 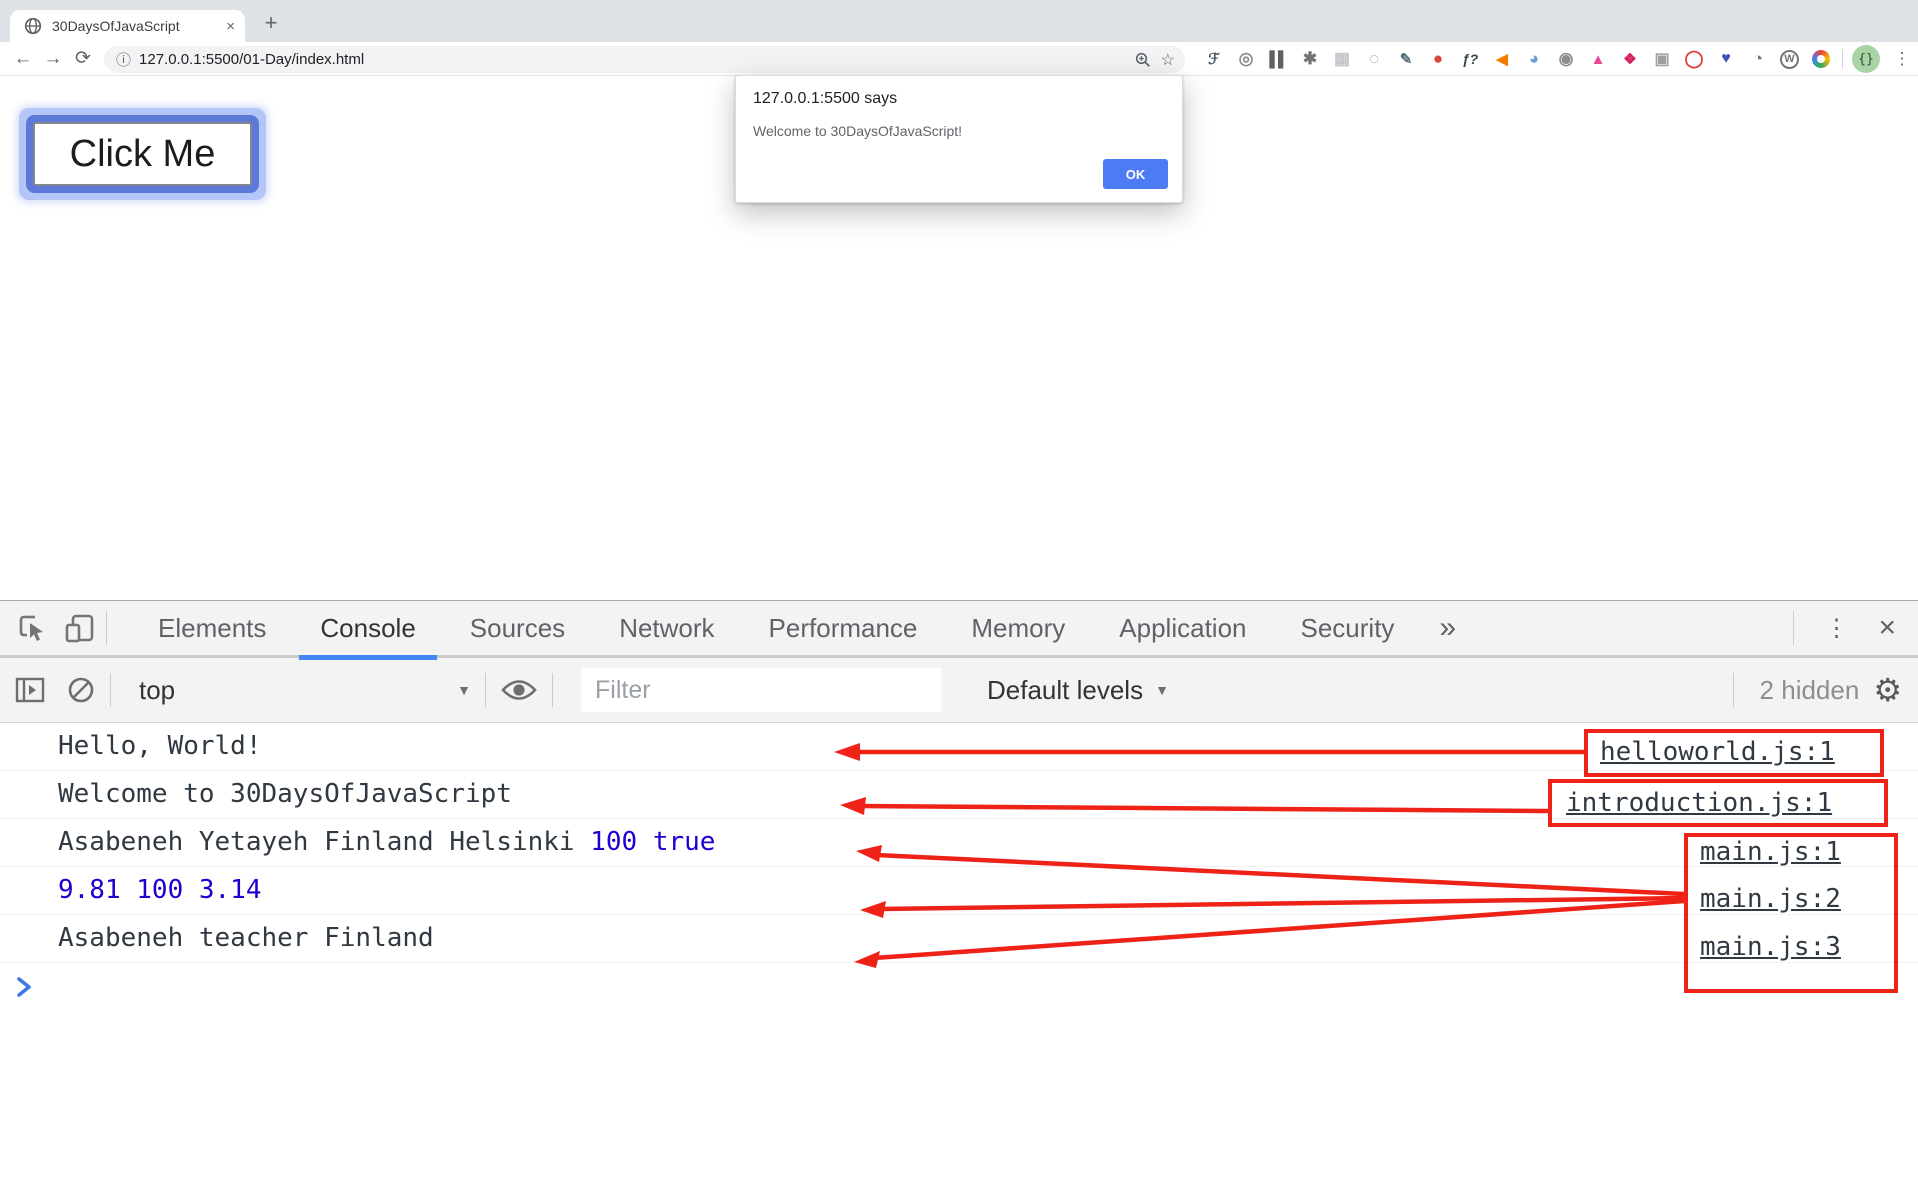 What do you see at coordinates (653, 842) in the screenshot?
I see `log-number: 100 true` at bounding box center [653, 842].